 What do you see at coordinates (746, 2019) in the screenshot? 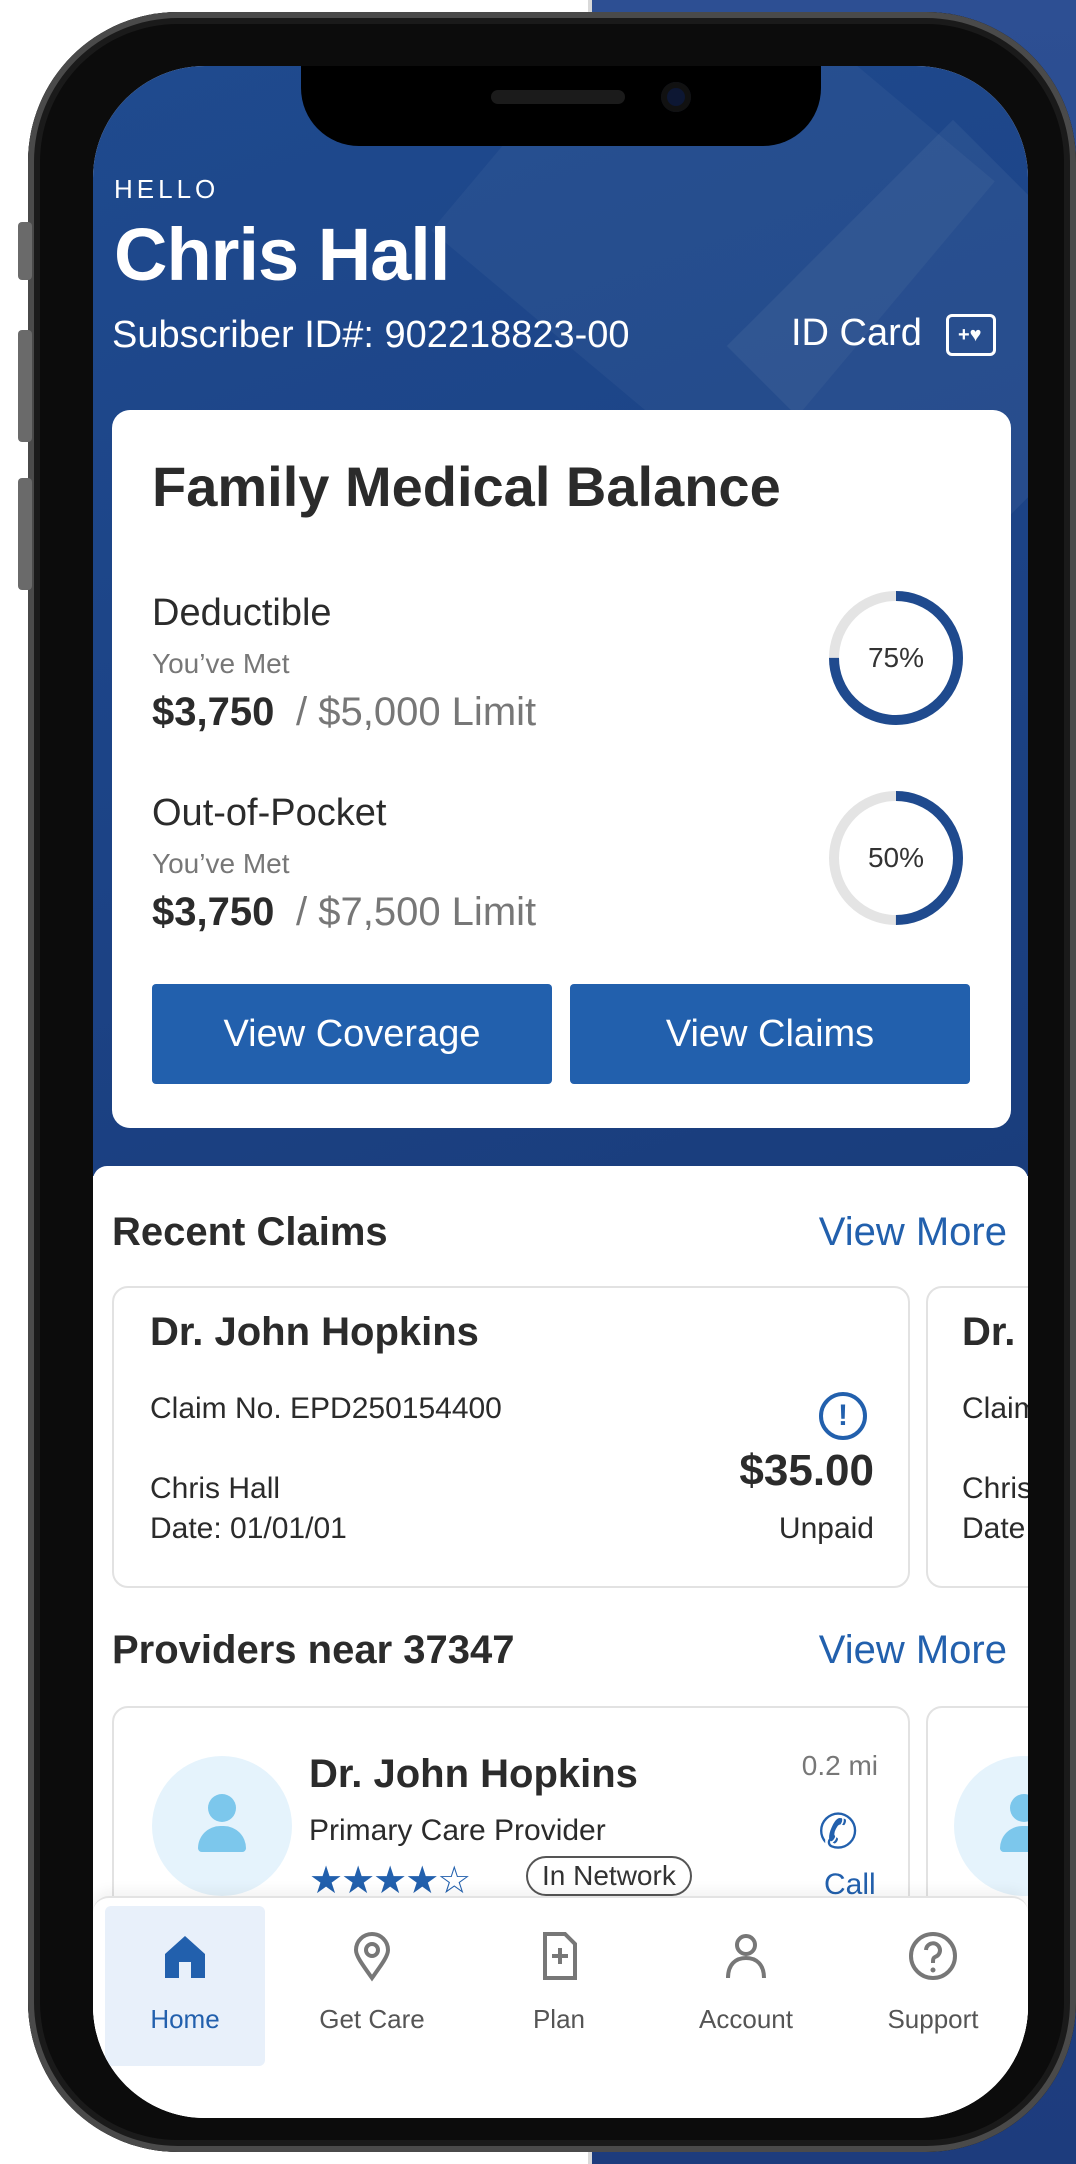
I see `tab-label: Account` at bounding box center [746, 2019].